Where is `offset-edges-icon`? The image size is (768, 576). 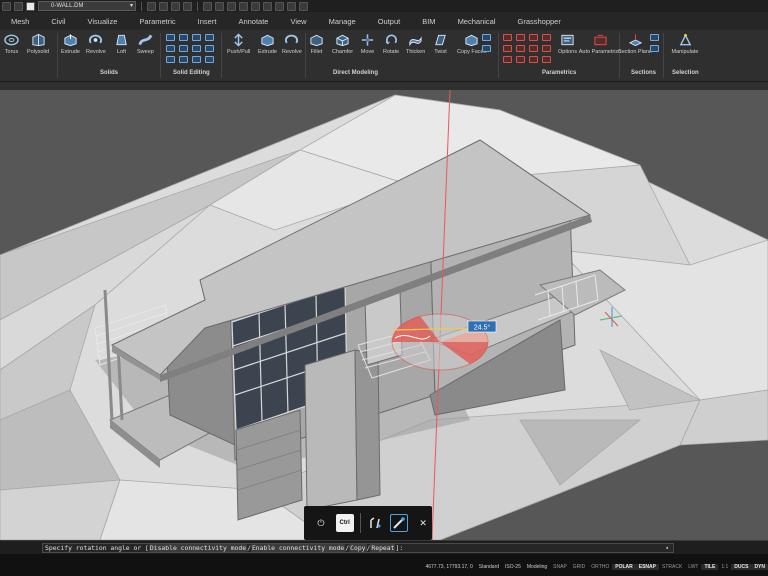
offset-edges-icon is located at coordinates (170, 59).